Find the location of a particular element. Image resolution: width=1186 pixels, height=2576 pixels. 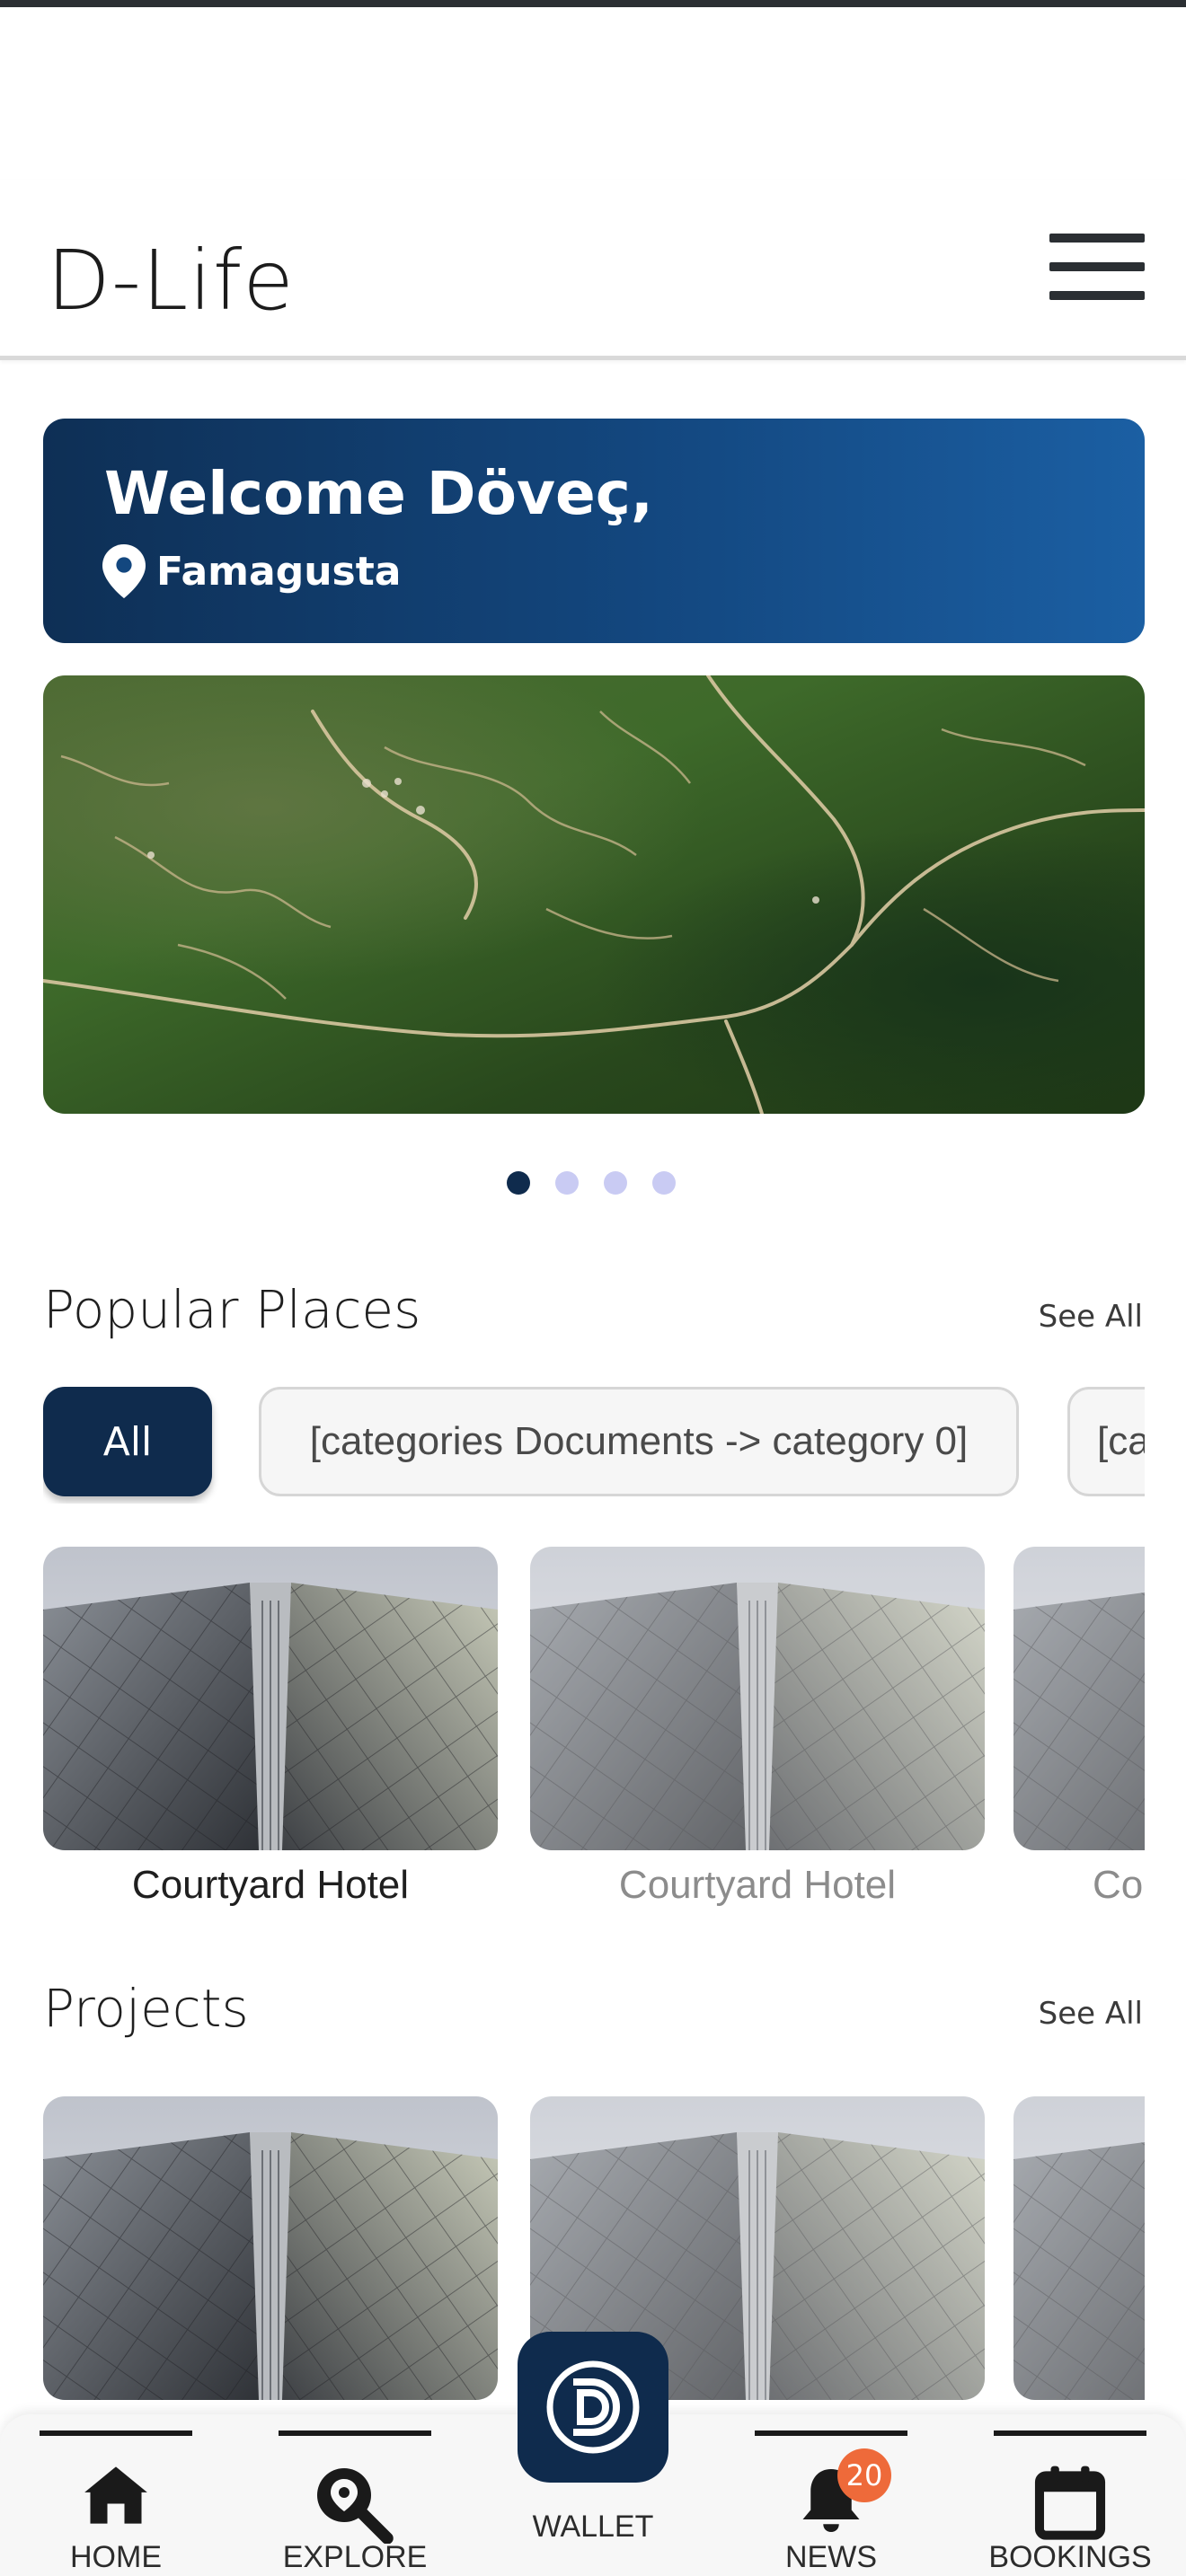

location-label: Famagusta is located at coordinates (279, 571).